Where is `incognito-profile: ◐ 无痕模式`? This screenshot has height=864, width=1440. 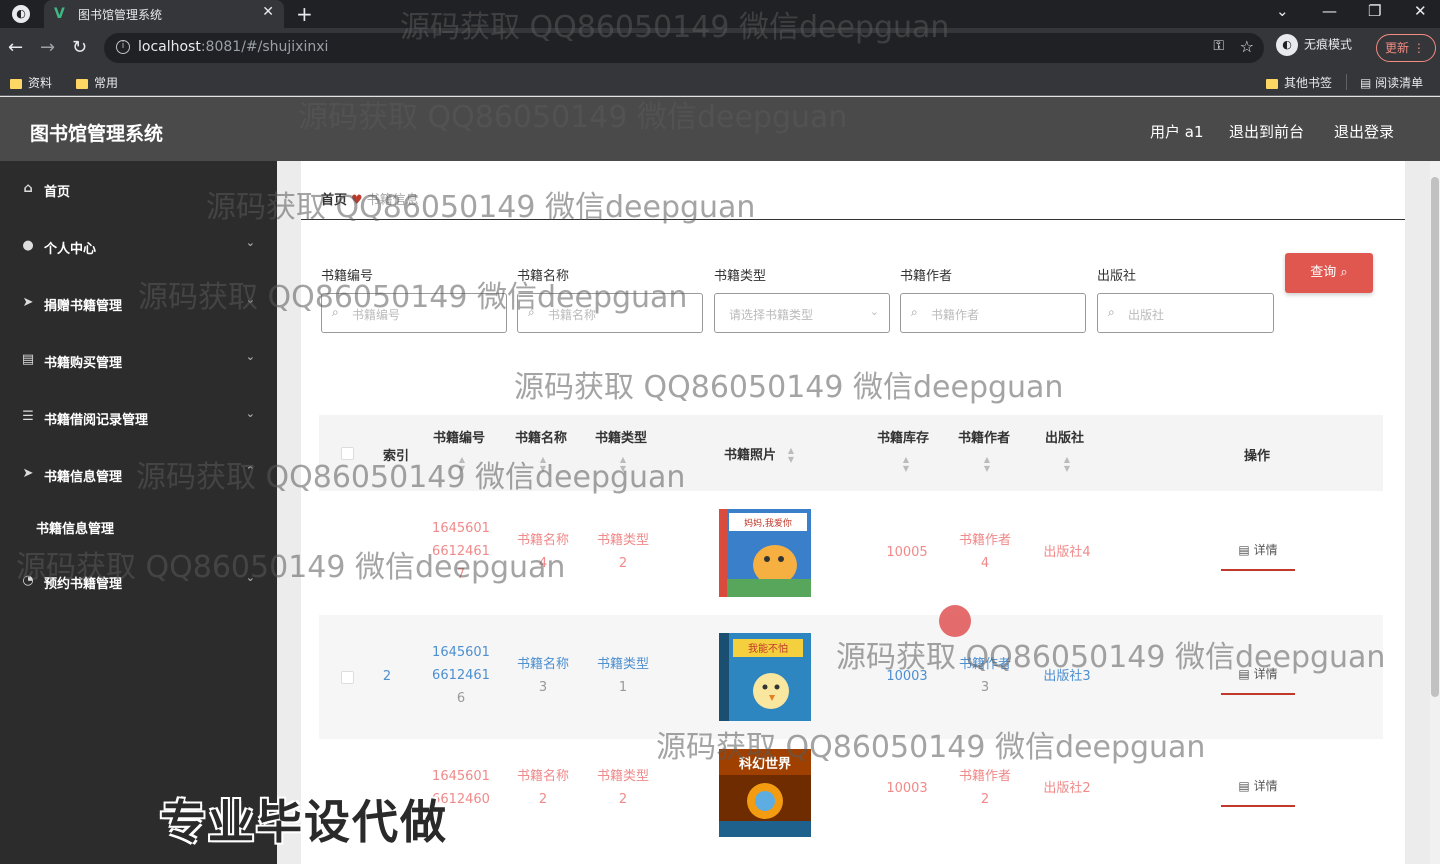
incognito-profile: ◐ 无痕模式 is located at coordinates (1314, 45).